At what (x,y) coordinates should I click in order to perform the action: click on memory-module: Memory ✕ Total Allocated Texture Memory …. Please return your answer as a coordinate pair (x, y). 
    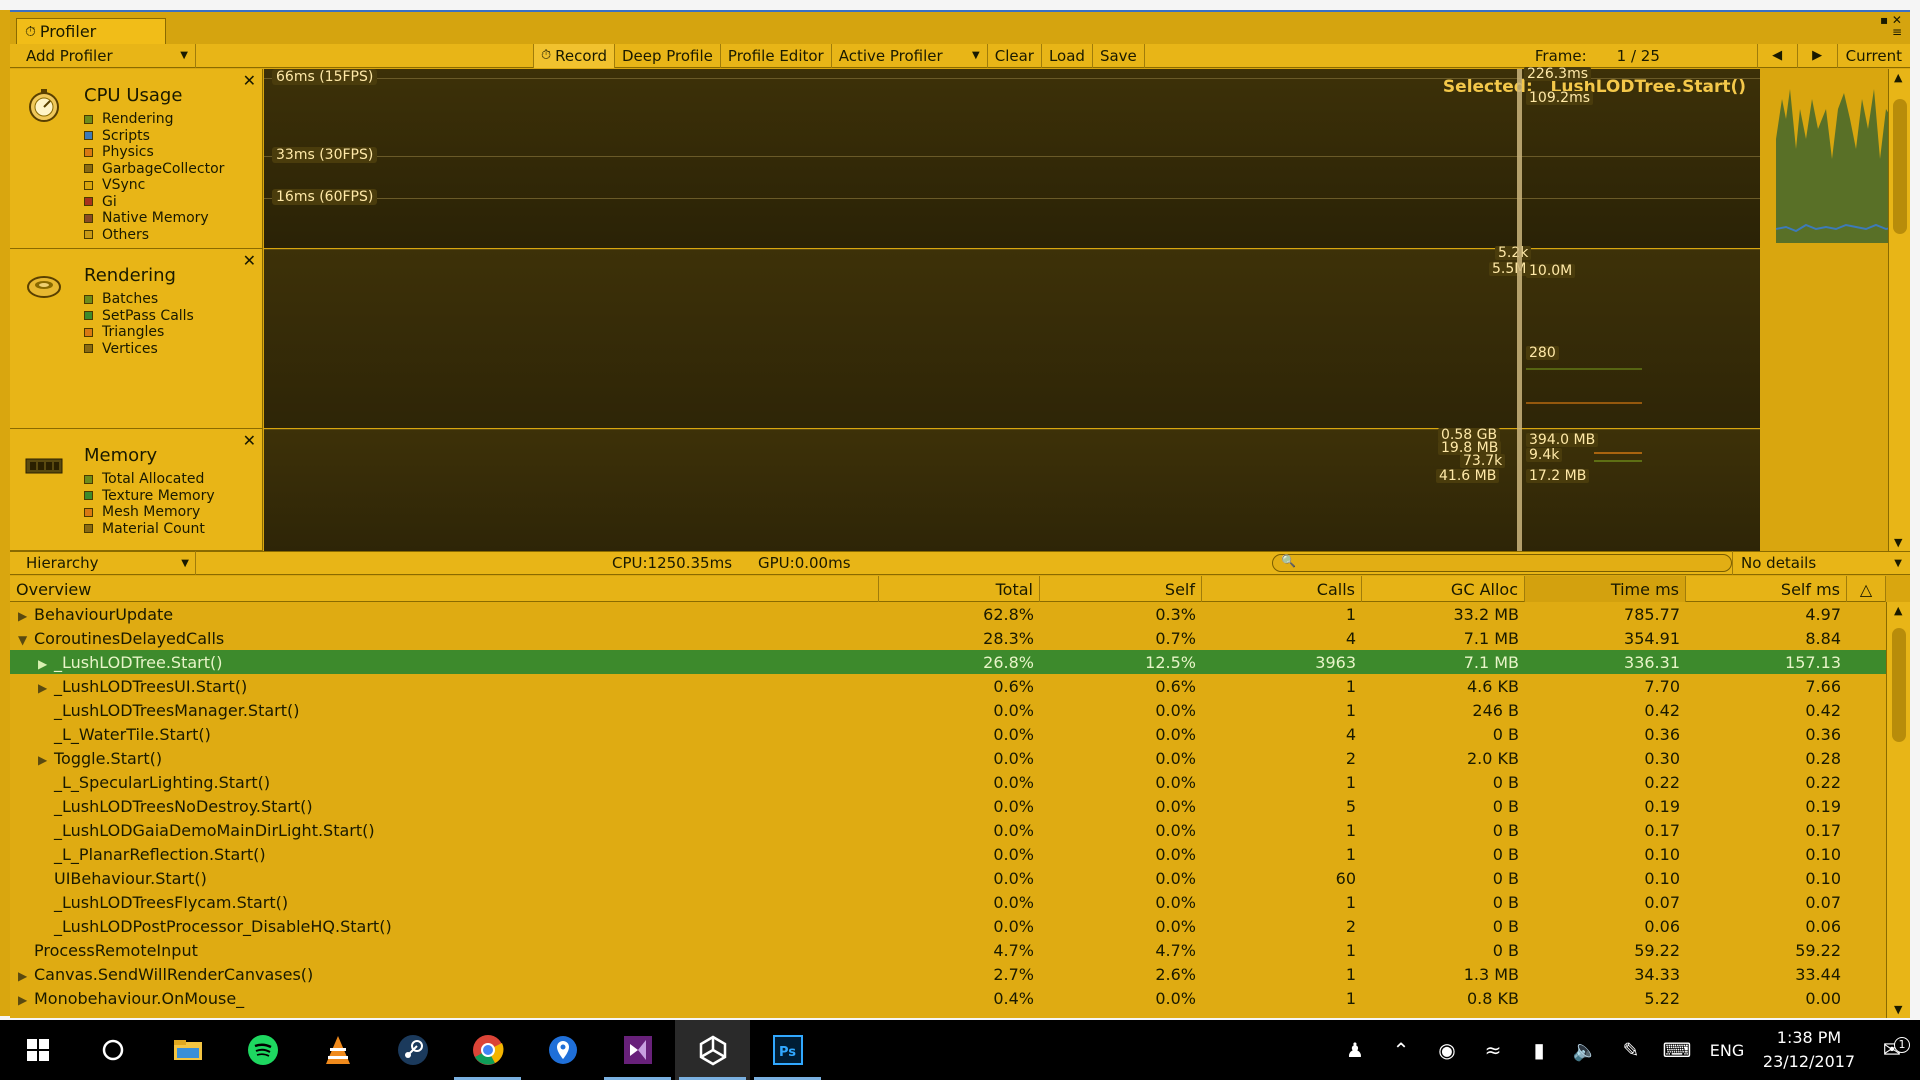
    Looking at the image, I should click on (136, 490).